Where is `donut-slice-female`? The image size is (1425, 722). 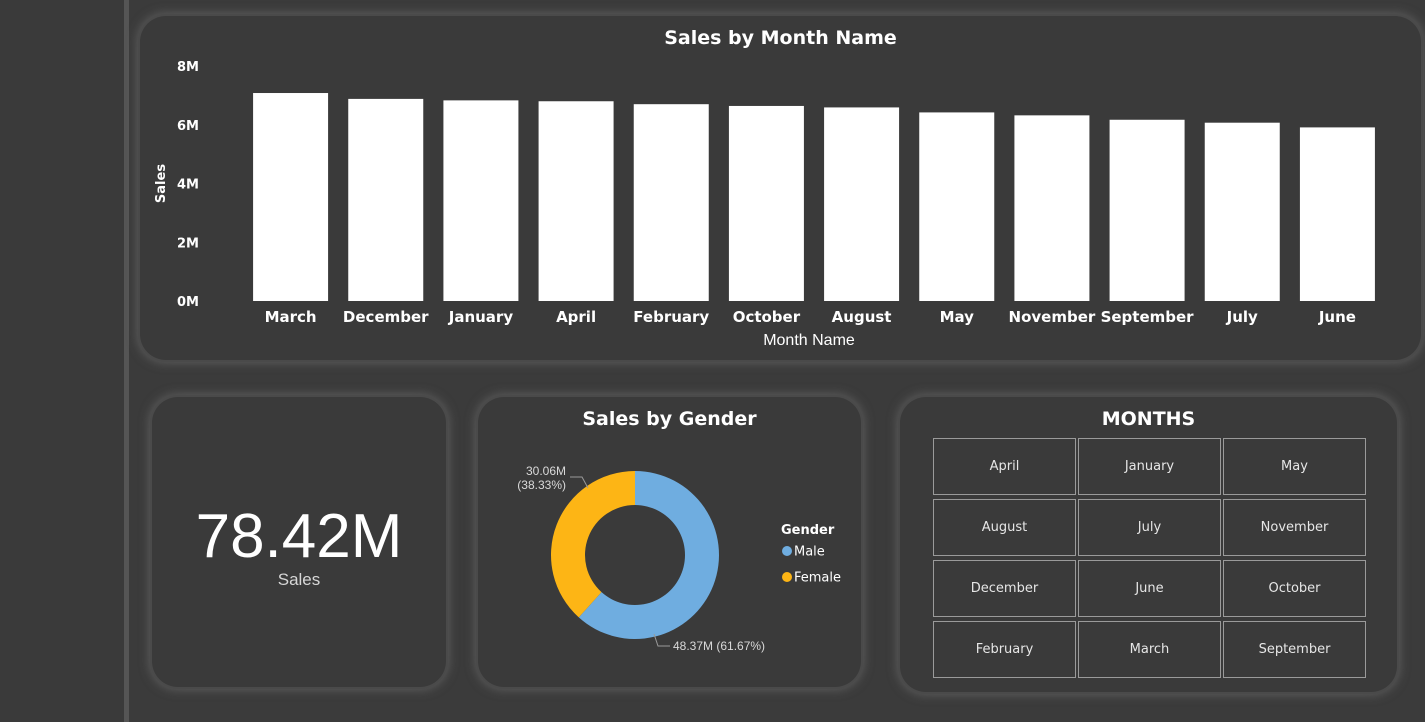 donut-slice-female is located at coordinates (593, 544).